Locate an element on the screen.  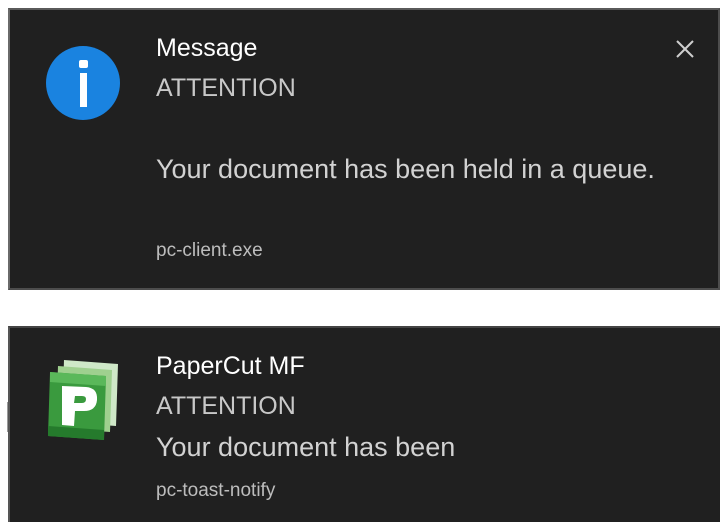
papercut-logo-icon is located at coordinates (83, 399).